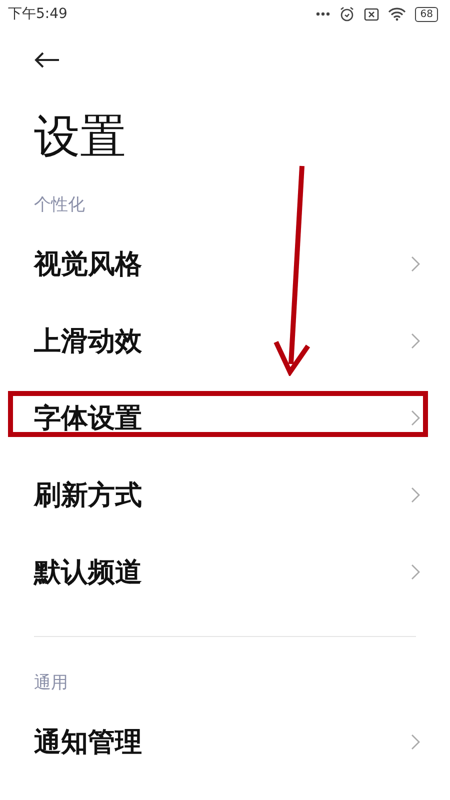 The image size is (450, 800). What do you see at coordinates (426, 14) in the screenshot?
I see `battery-indicator: 68` at bounding box center [426, 14].